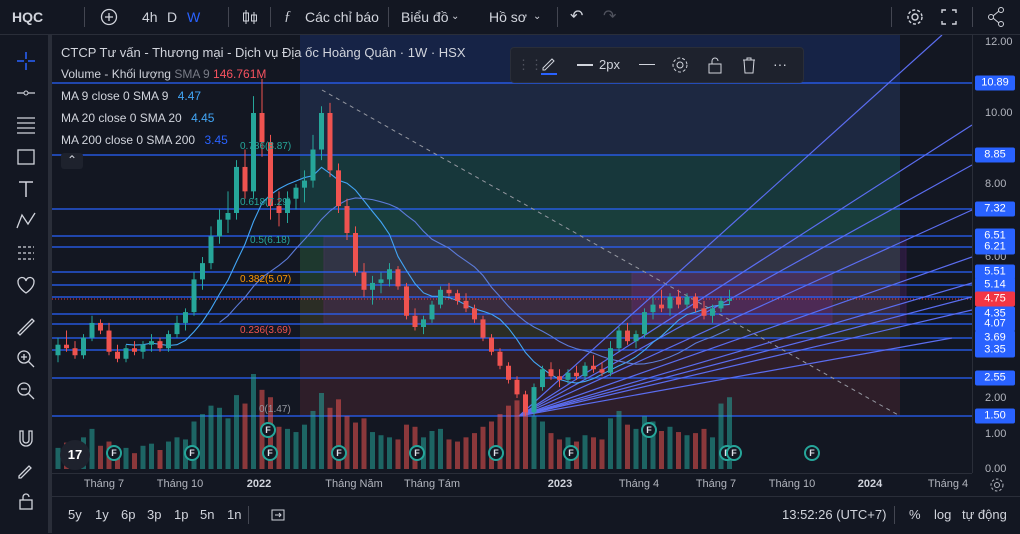  What do you see at coordinates (26, 439) in the screenshot?
I see `magnet-icon` at bounding box center [26, 439].